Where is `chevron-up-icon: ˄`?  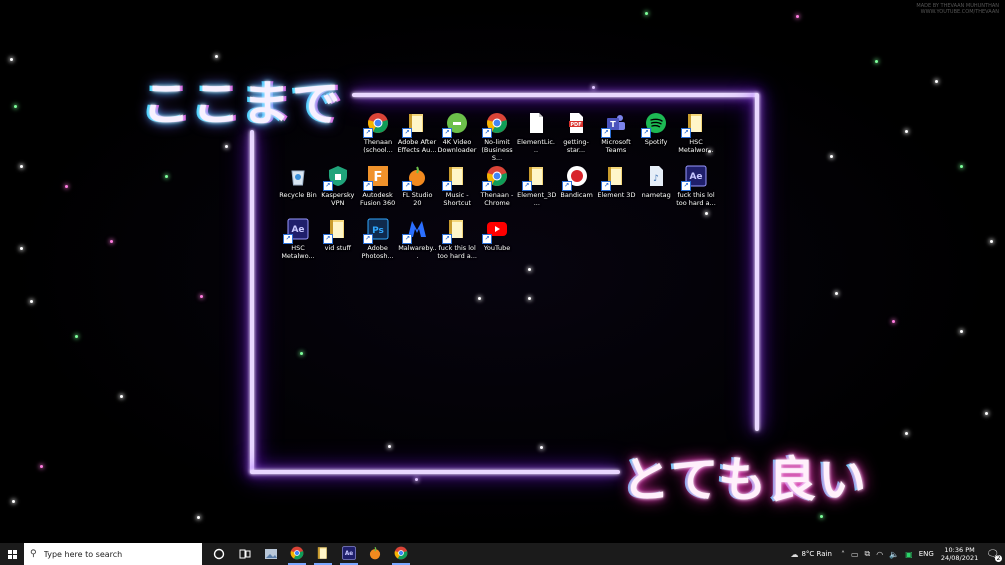
chevron-up-icon: ˄ is located at coordinates (843, 554).